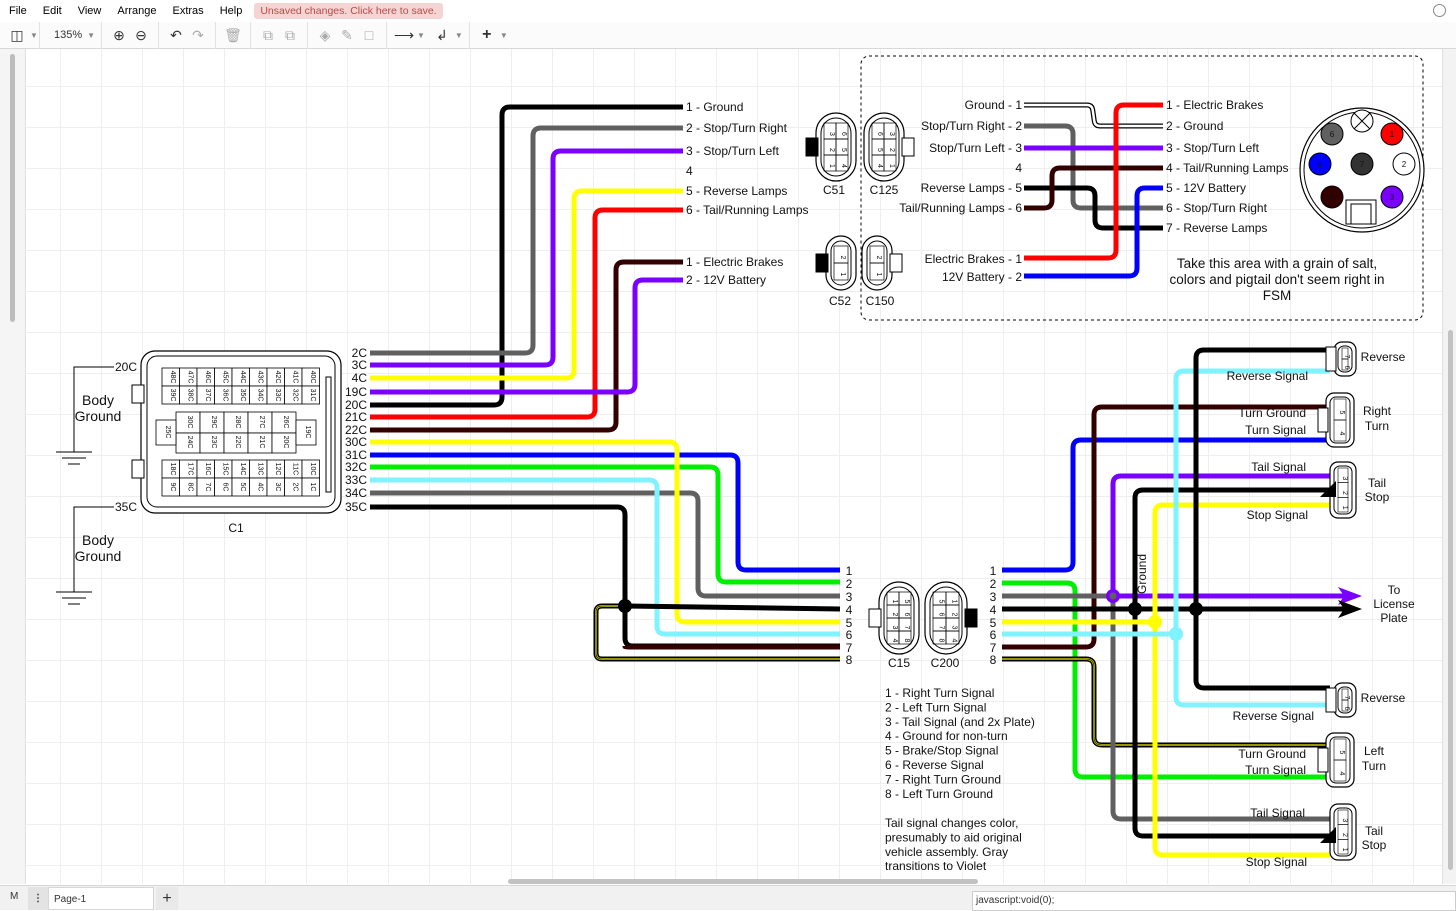 This screenshot has height=911, width=1456. I want to click on menu-arrange: Arrange, so click(136, 11).